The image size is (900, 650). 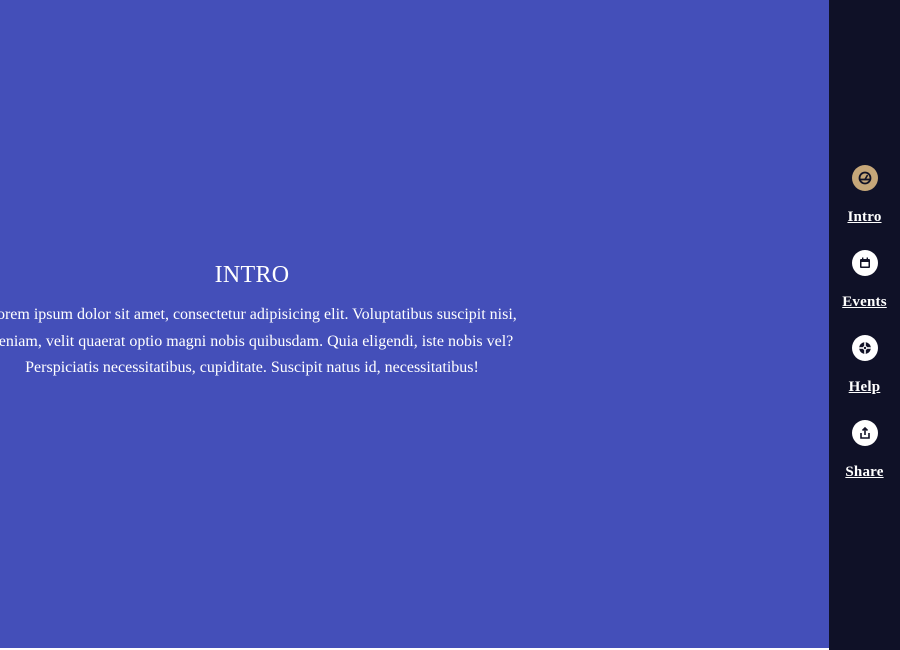 I want to click on lifebuoy-icon, so click(x=865, y=348).